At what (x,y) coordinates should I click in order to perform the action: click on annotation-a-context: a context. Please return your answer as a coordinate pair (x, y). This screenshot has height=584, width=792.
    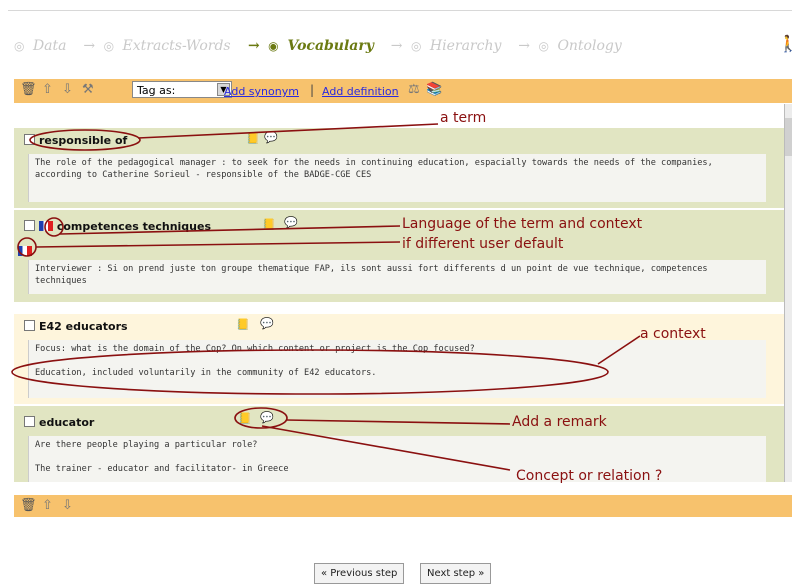
    Looking at the image, I should click on (673, 334).